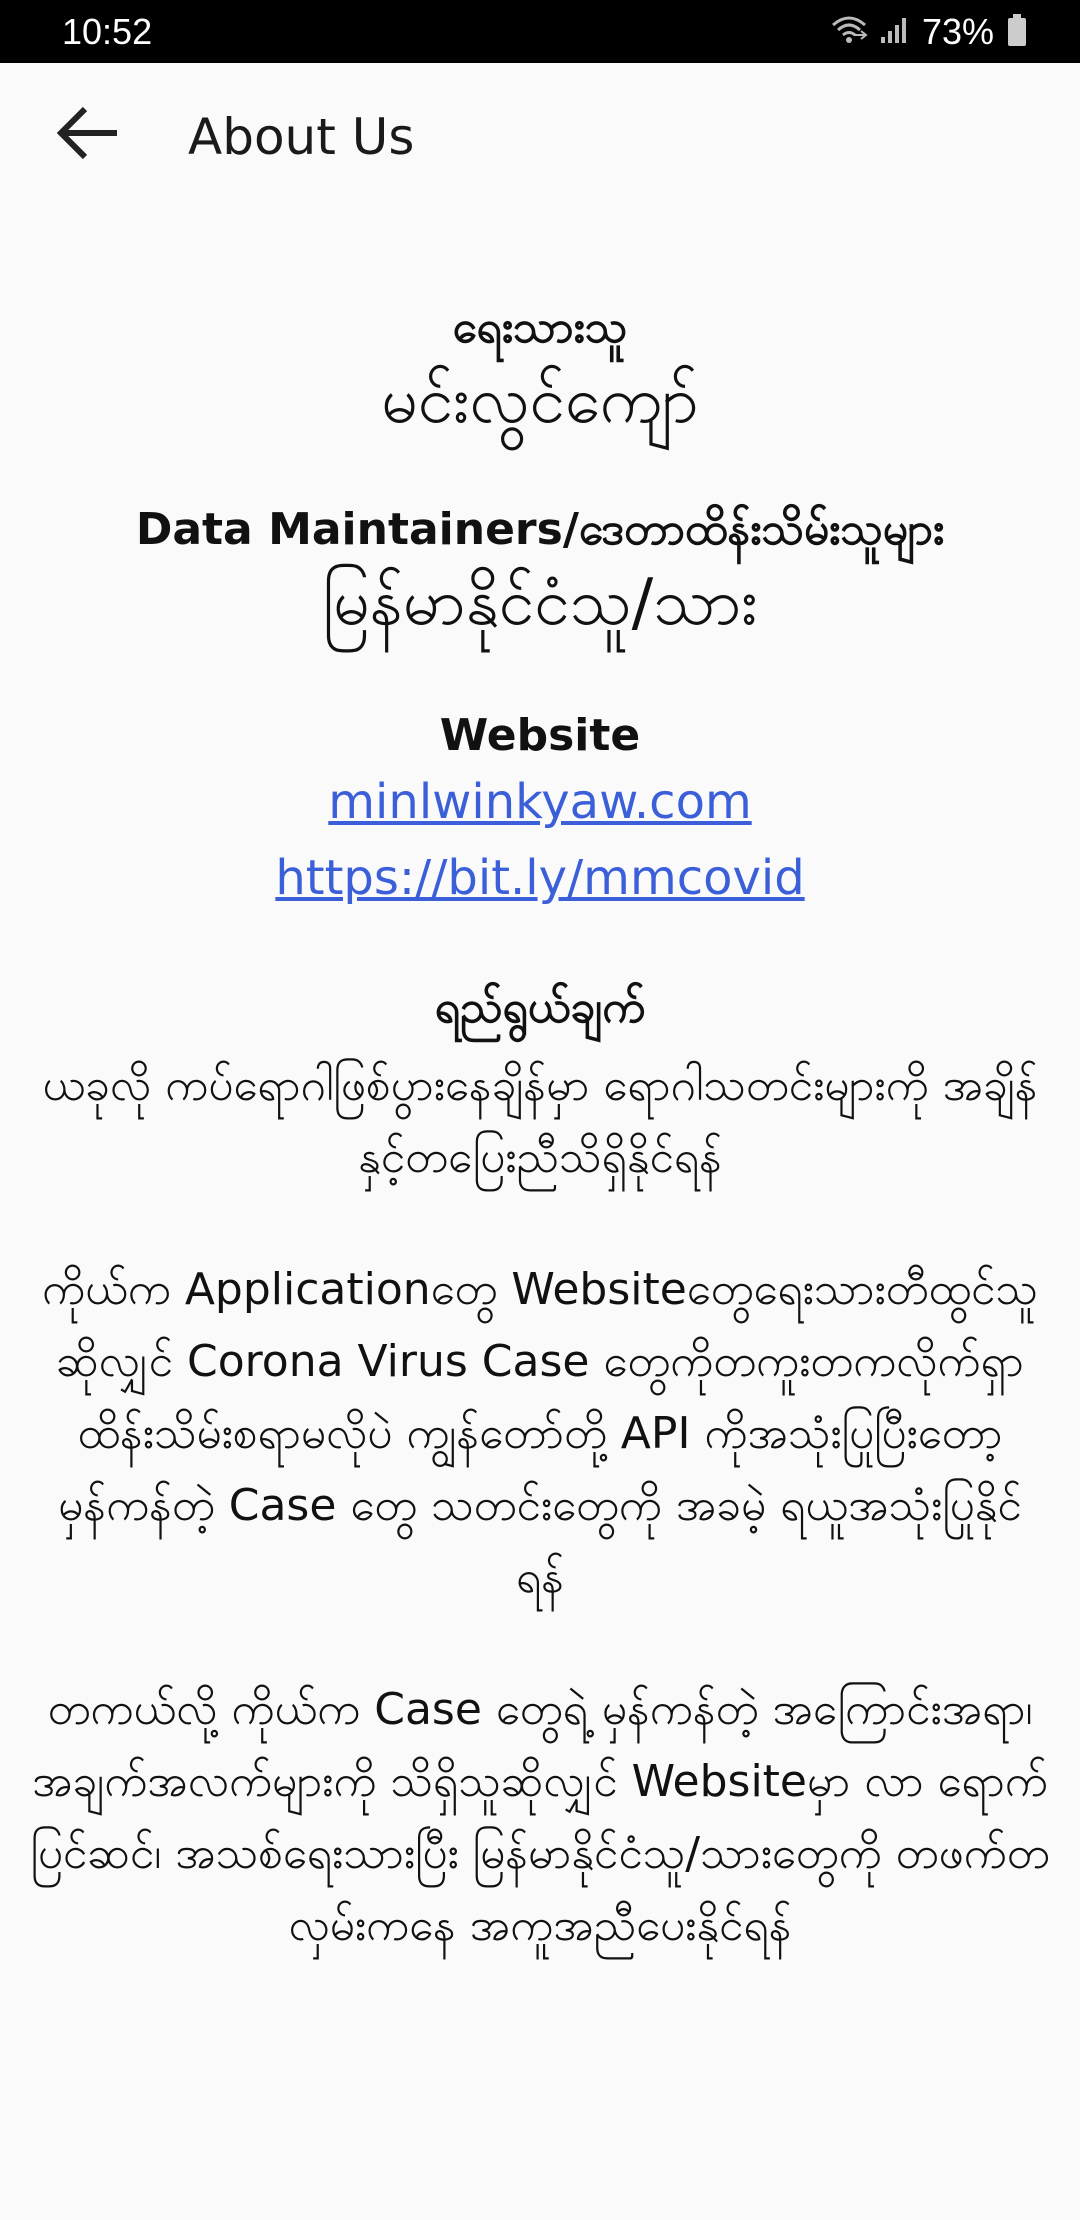 Image resolution: width=1080 pixels, height=2220 pixels. I want to click on wifi-icon, so click(849, 32).